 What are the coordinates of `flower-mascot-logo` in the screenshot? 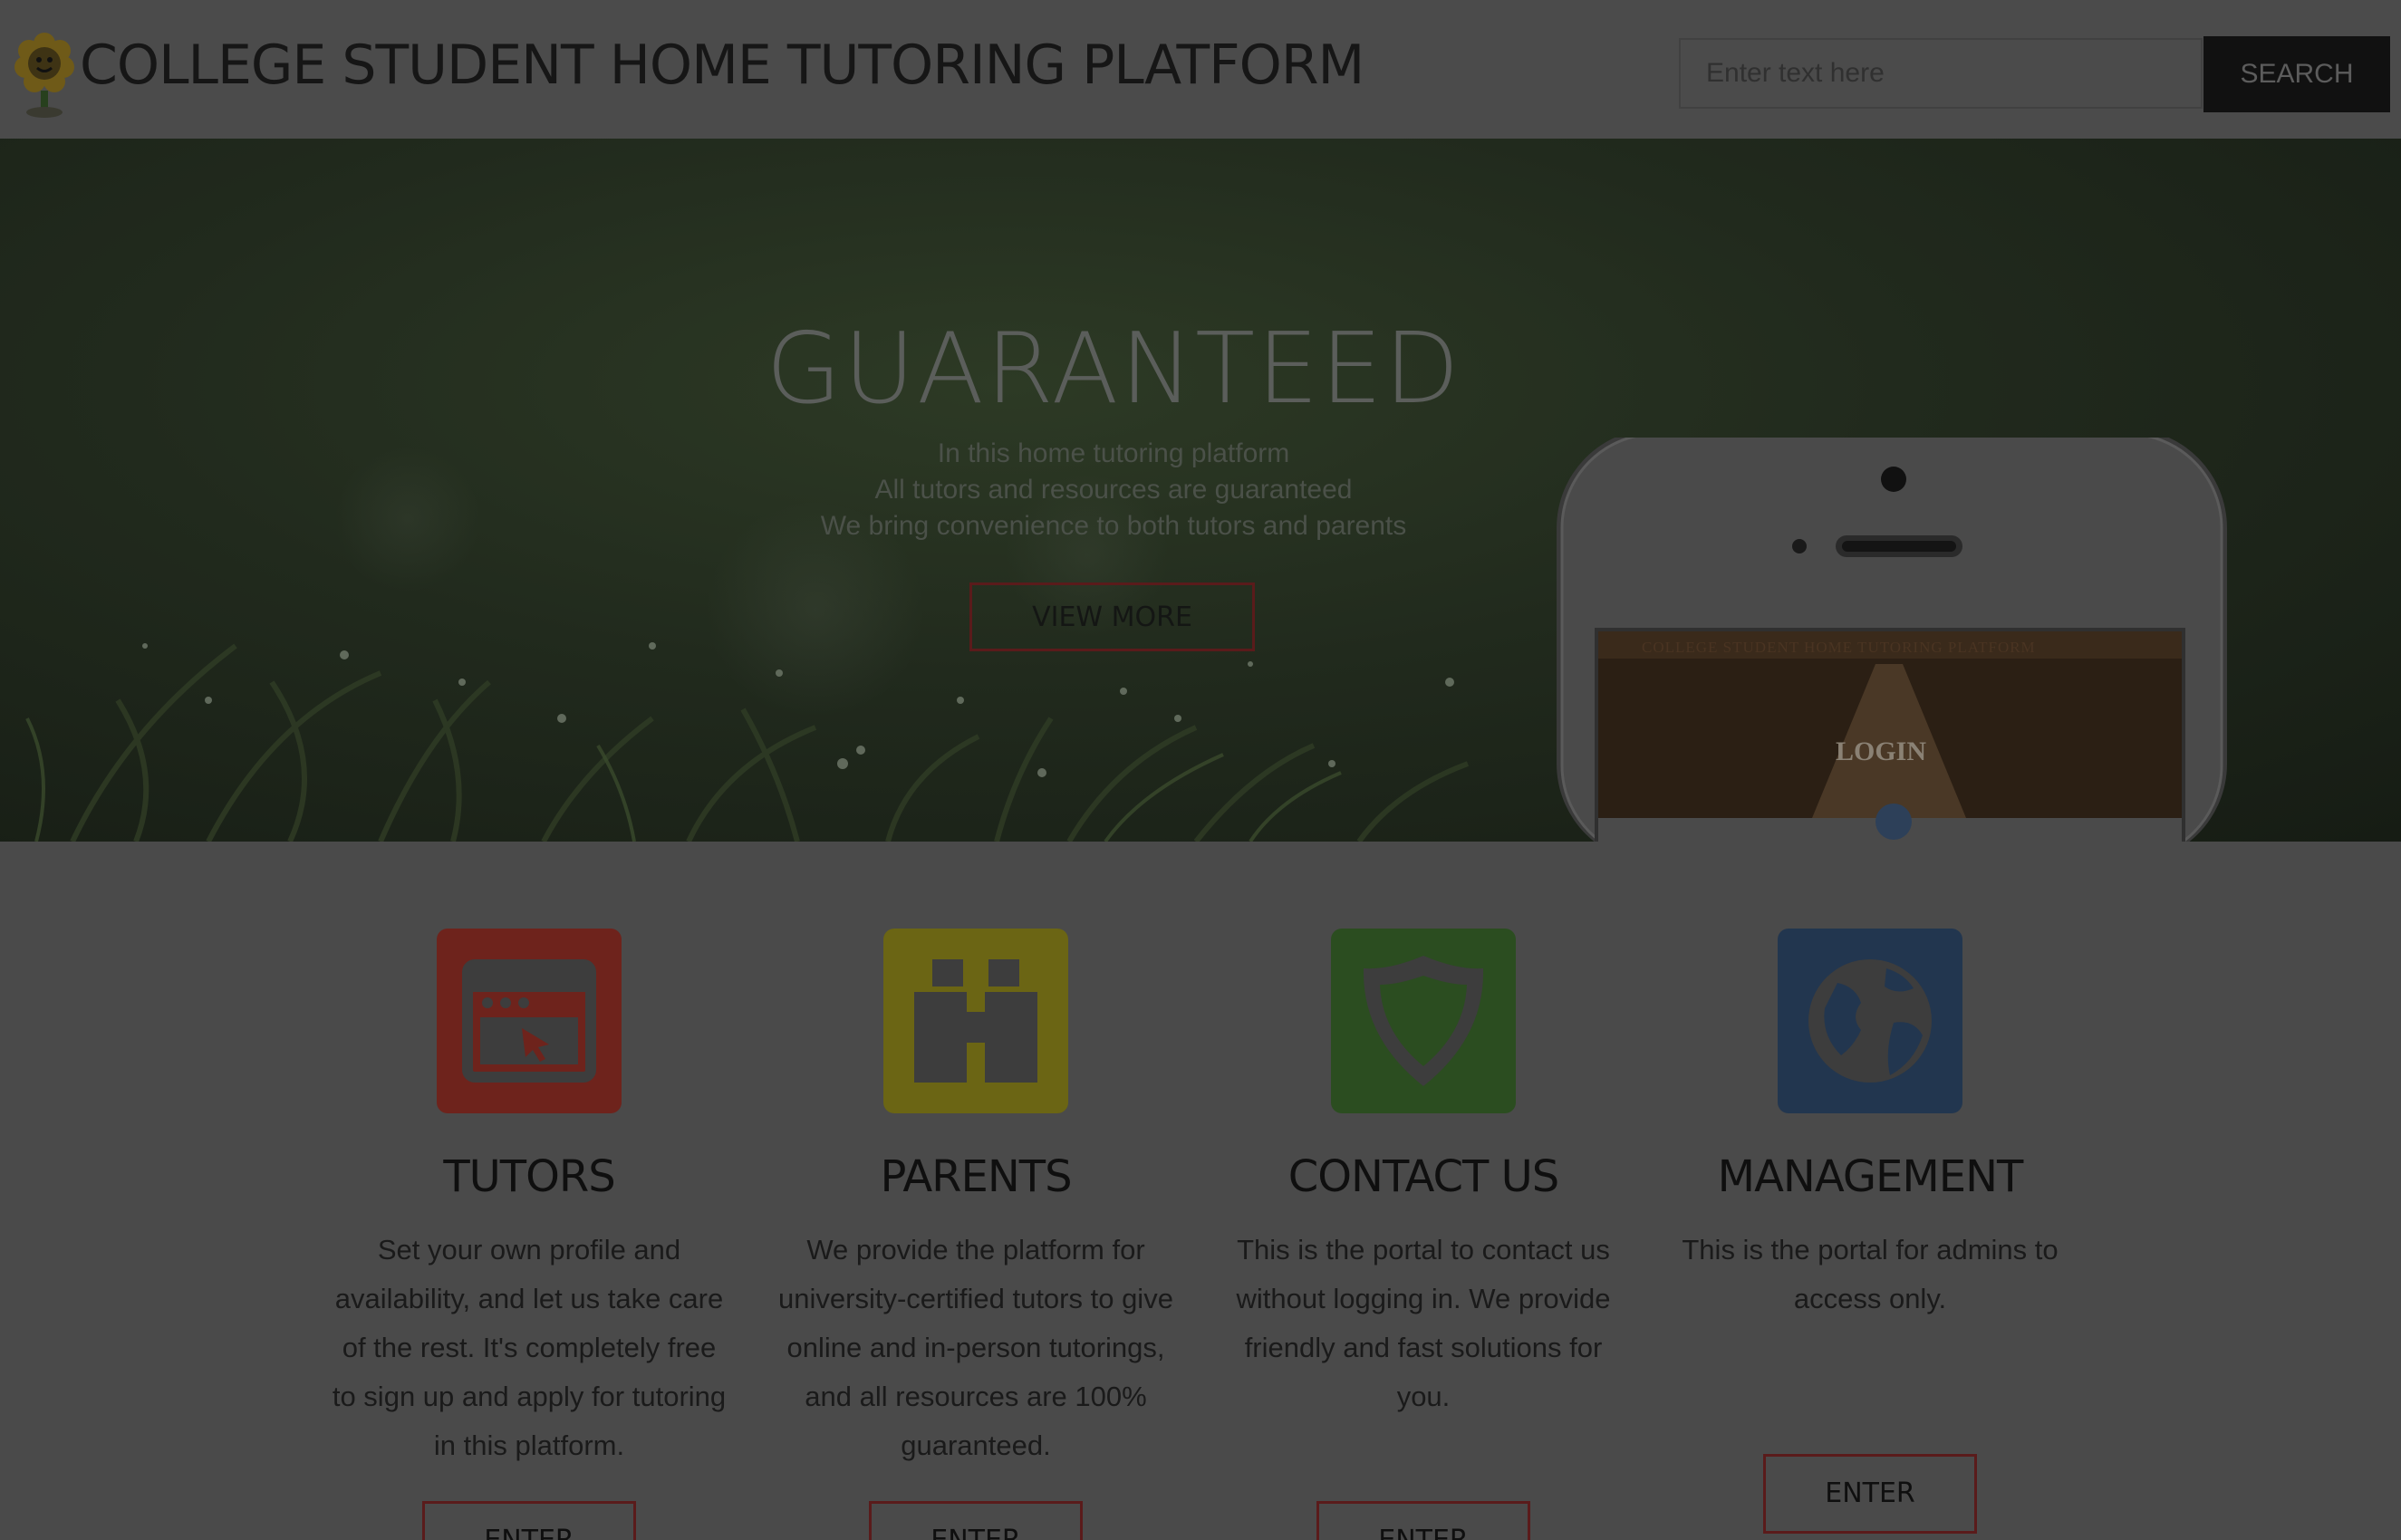 It's located at (44, 72).